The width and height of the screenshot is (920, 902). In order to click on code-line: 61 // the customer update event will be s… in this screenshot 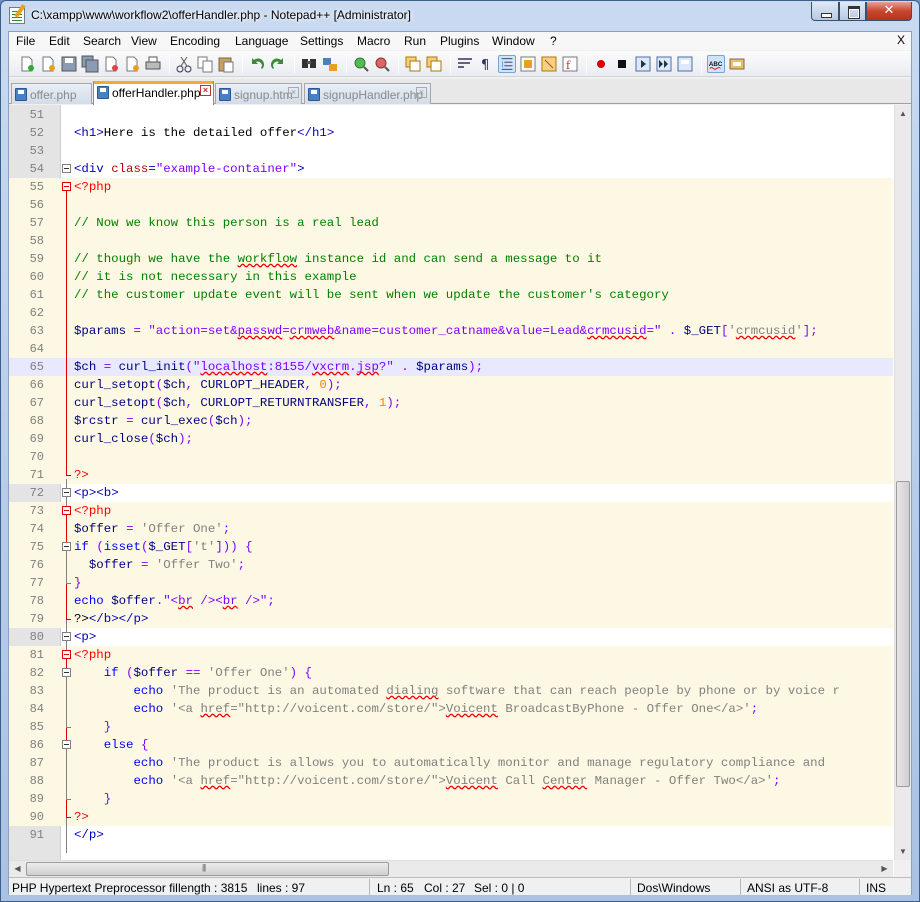, I will do `click(451, 295)`.